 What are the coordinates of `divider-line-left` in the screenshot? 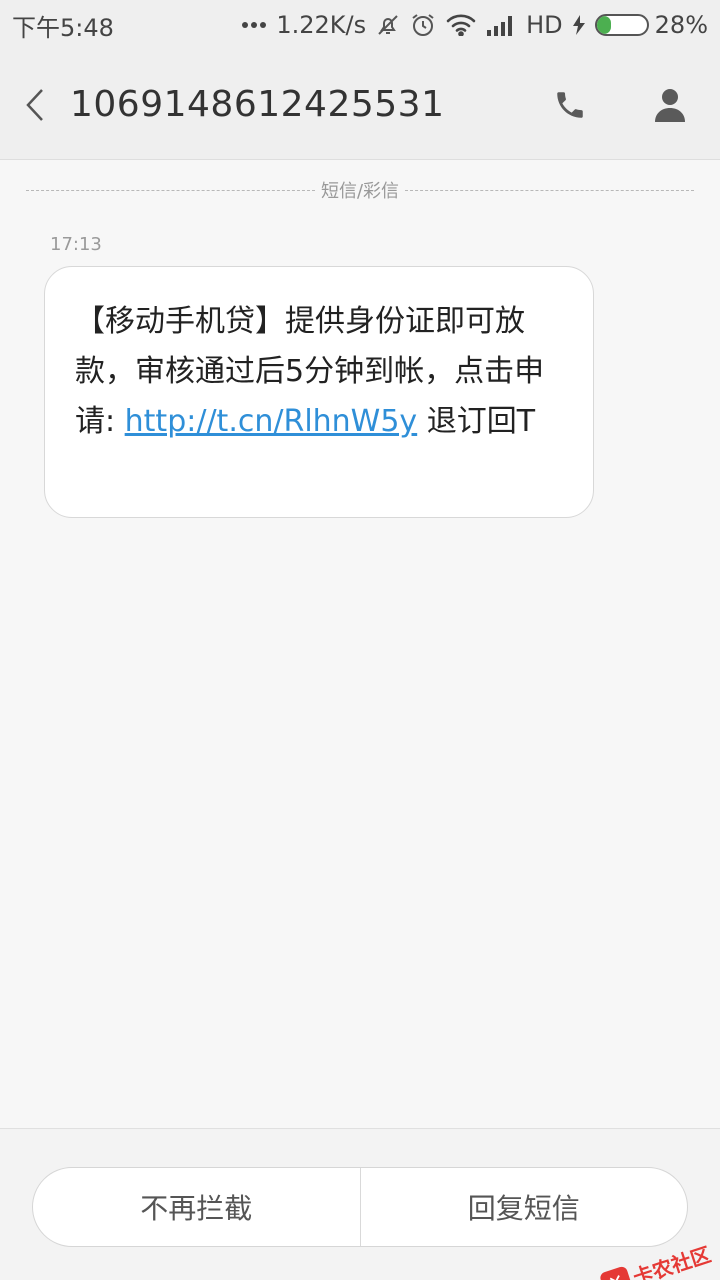 It's located at (170, 190).